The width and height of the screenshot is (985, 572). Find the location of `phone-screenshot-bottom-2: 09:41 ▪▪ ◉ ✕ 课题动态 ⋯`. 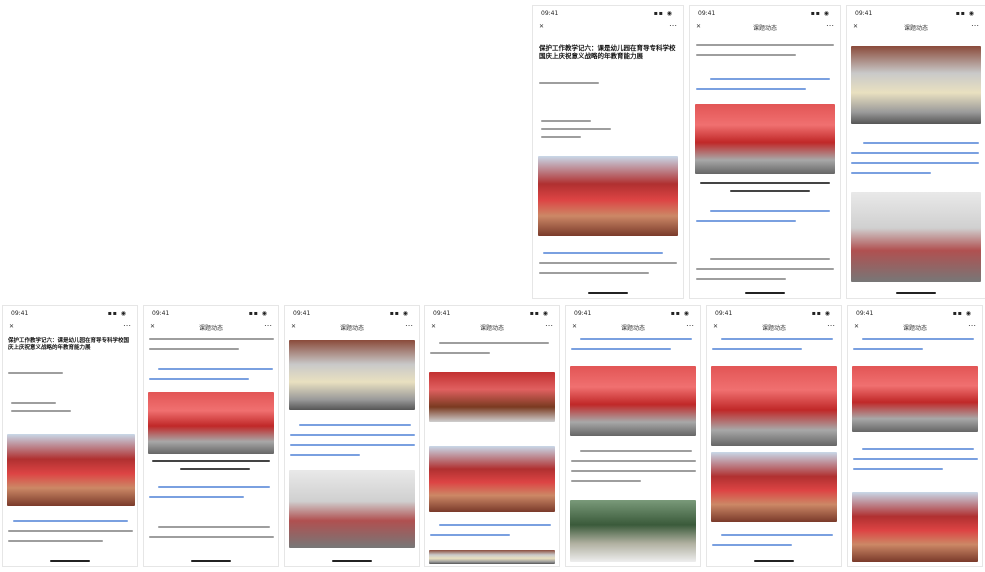

phone-screenshot-bottom-2: 09:41 ▪▪ ◉ ✕ 课题动态 ⋯ is located at coordinates (211, 436).